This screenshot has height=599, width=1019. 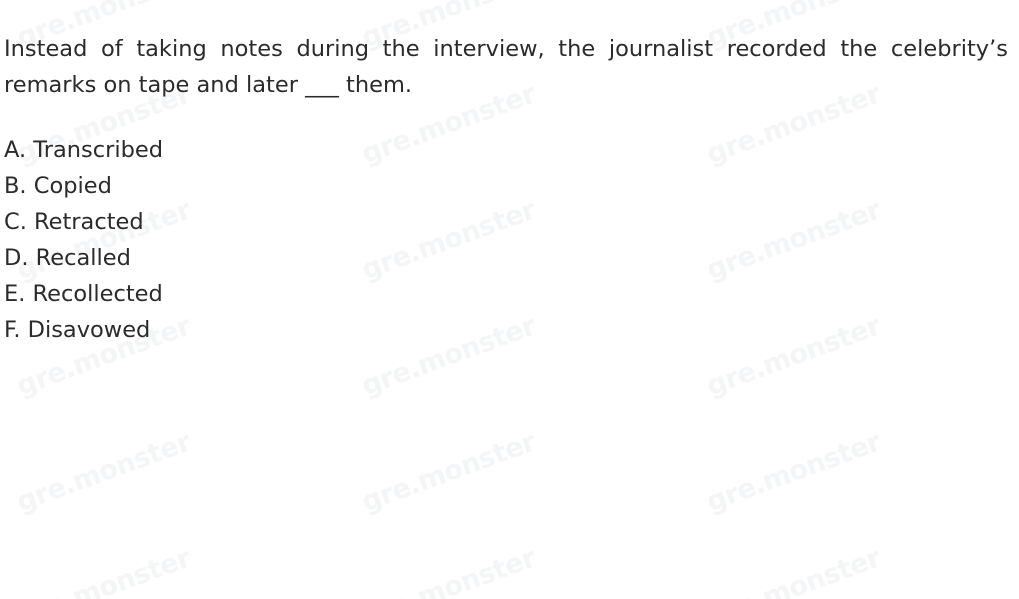 What do you see at coordinates (84, 150) in the screenshot?
I see `answer-option-a-label: A. Transcribed` at bounding box center [84, 150].